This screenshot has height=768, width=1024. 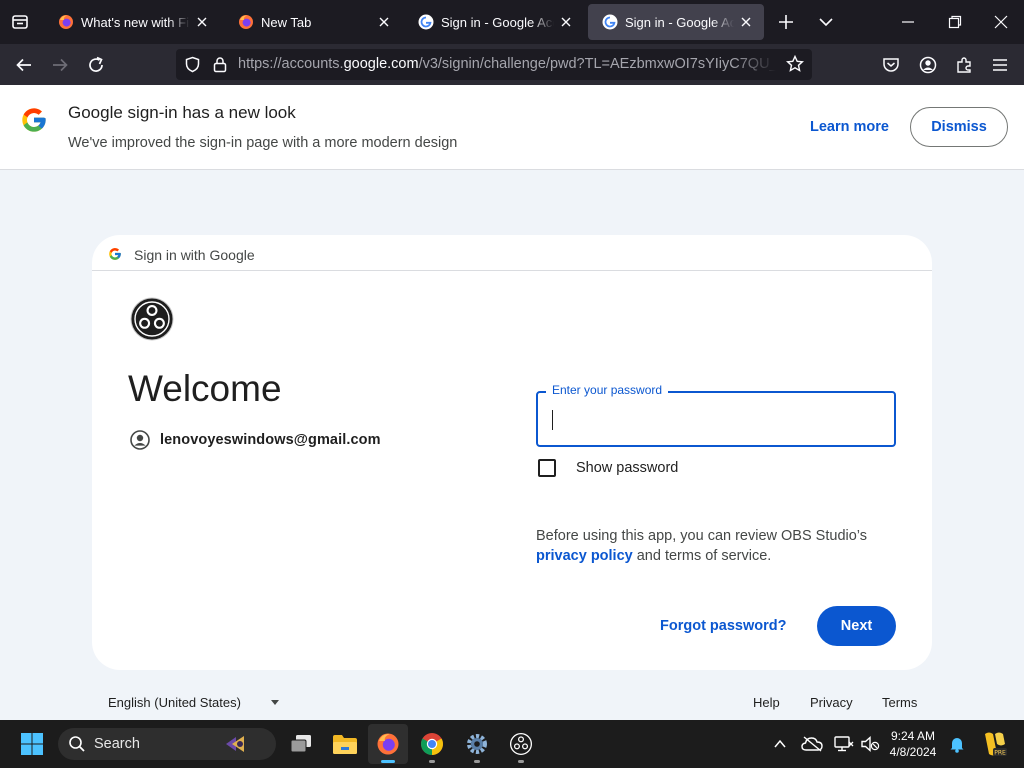 I want to click on taskbar-app-file-explorer, so click(x=345, y=744).